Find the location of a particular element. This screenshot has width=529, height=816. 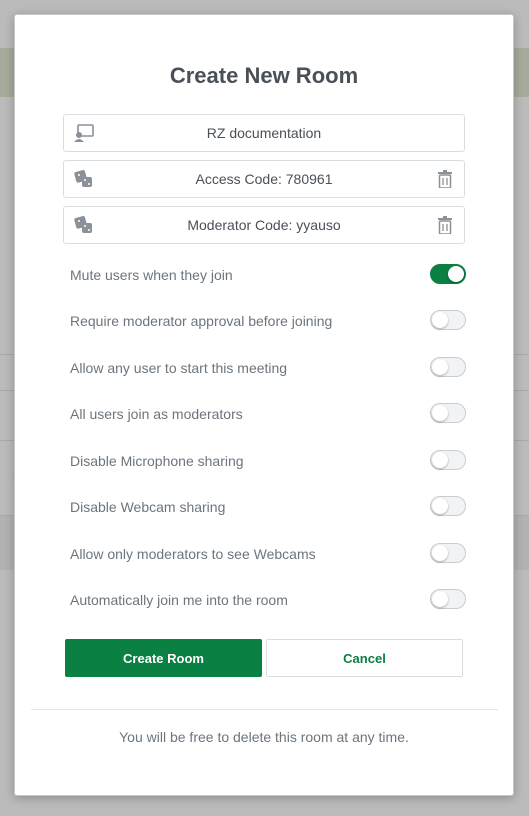

room-name-field: RZ documentation is located at coordinates (264, 133).